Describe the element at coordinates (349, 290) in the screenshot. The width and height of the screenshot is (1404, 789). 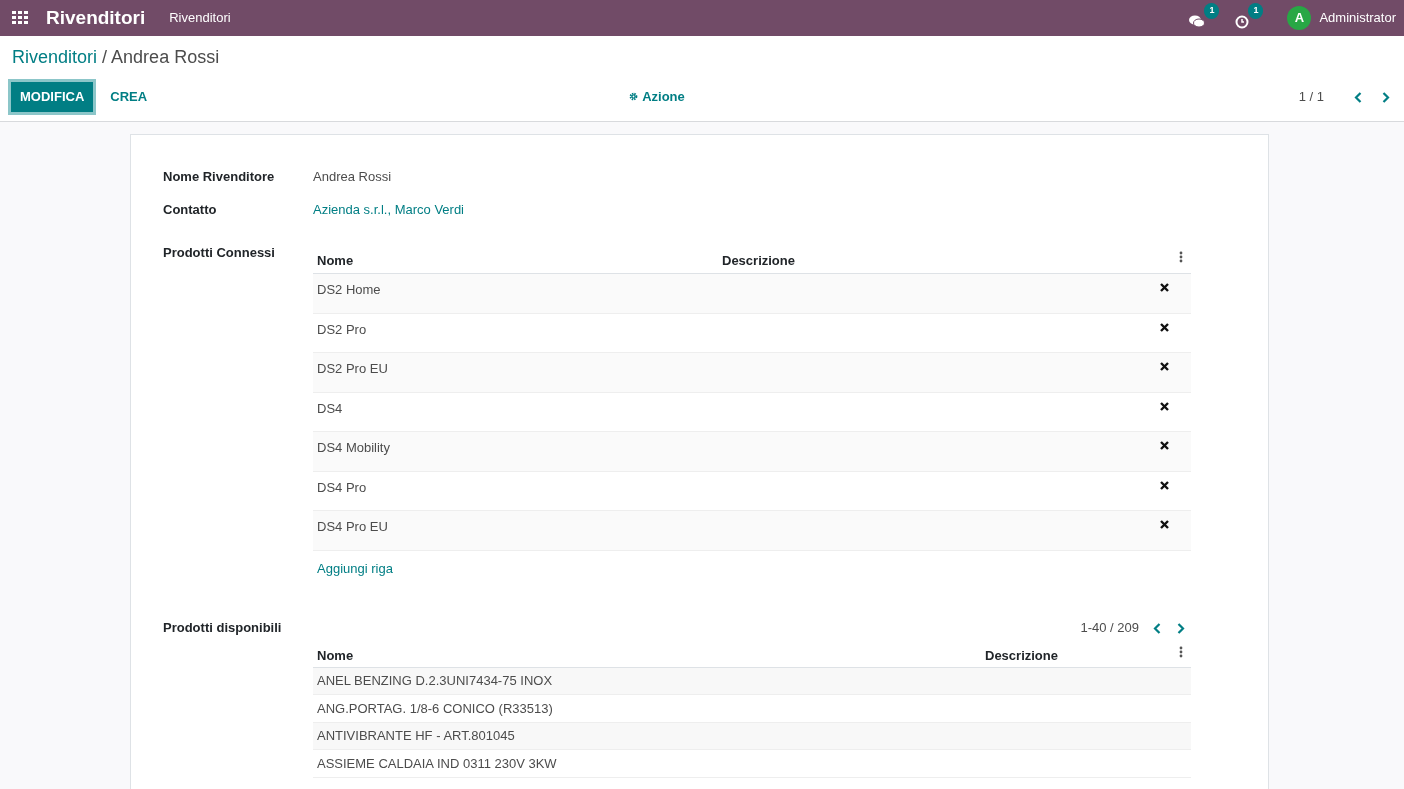
I see `table-cell-text: DS2 Home` at that location.